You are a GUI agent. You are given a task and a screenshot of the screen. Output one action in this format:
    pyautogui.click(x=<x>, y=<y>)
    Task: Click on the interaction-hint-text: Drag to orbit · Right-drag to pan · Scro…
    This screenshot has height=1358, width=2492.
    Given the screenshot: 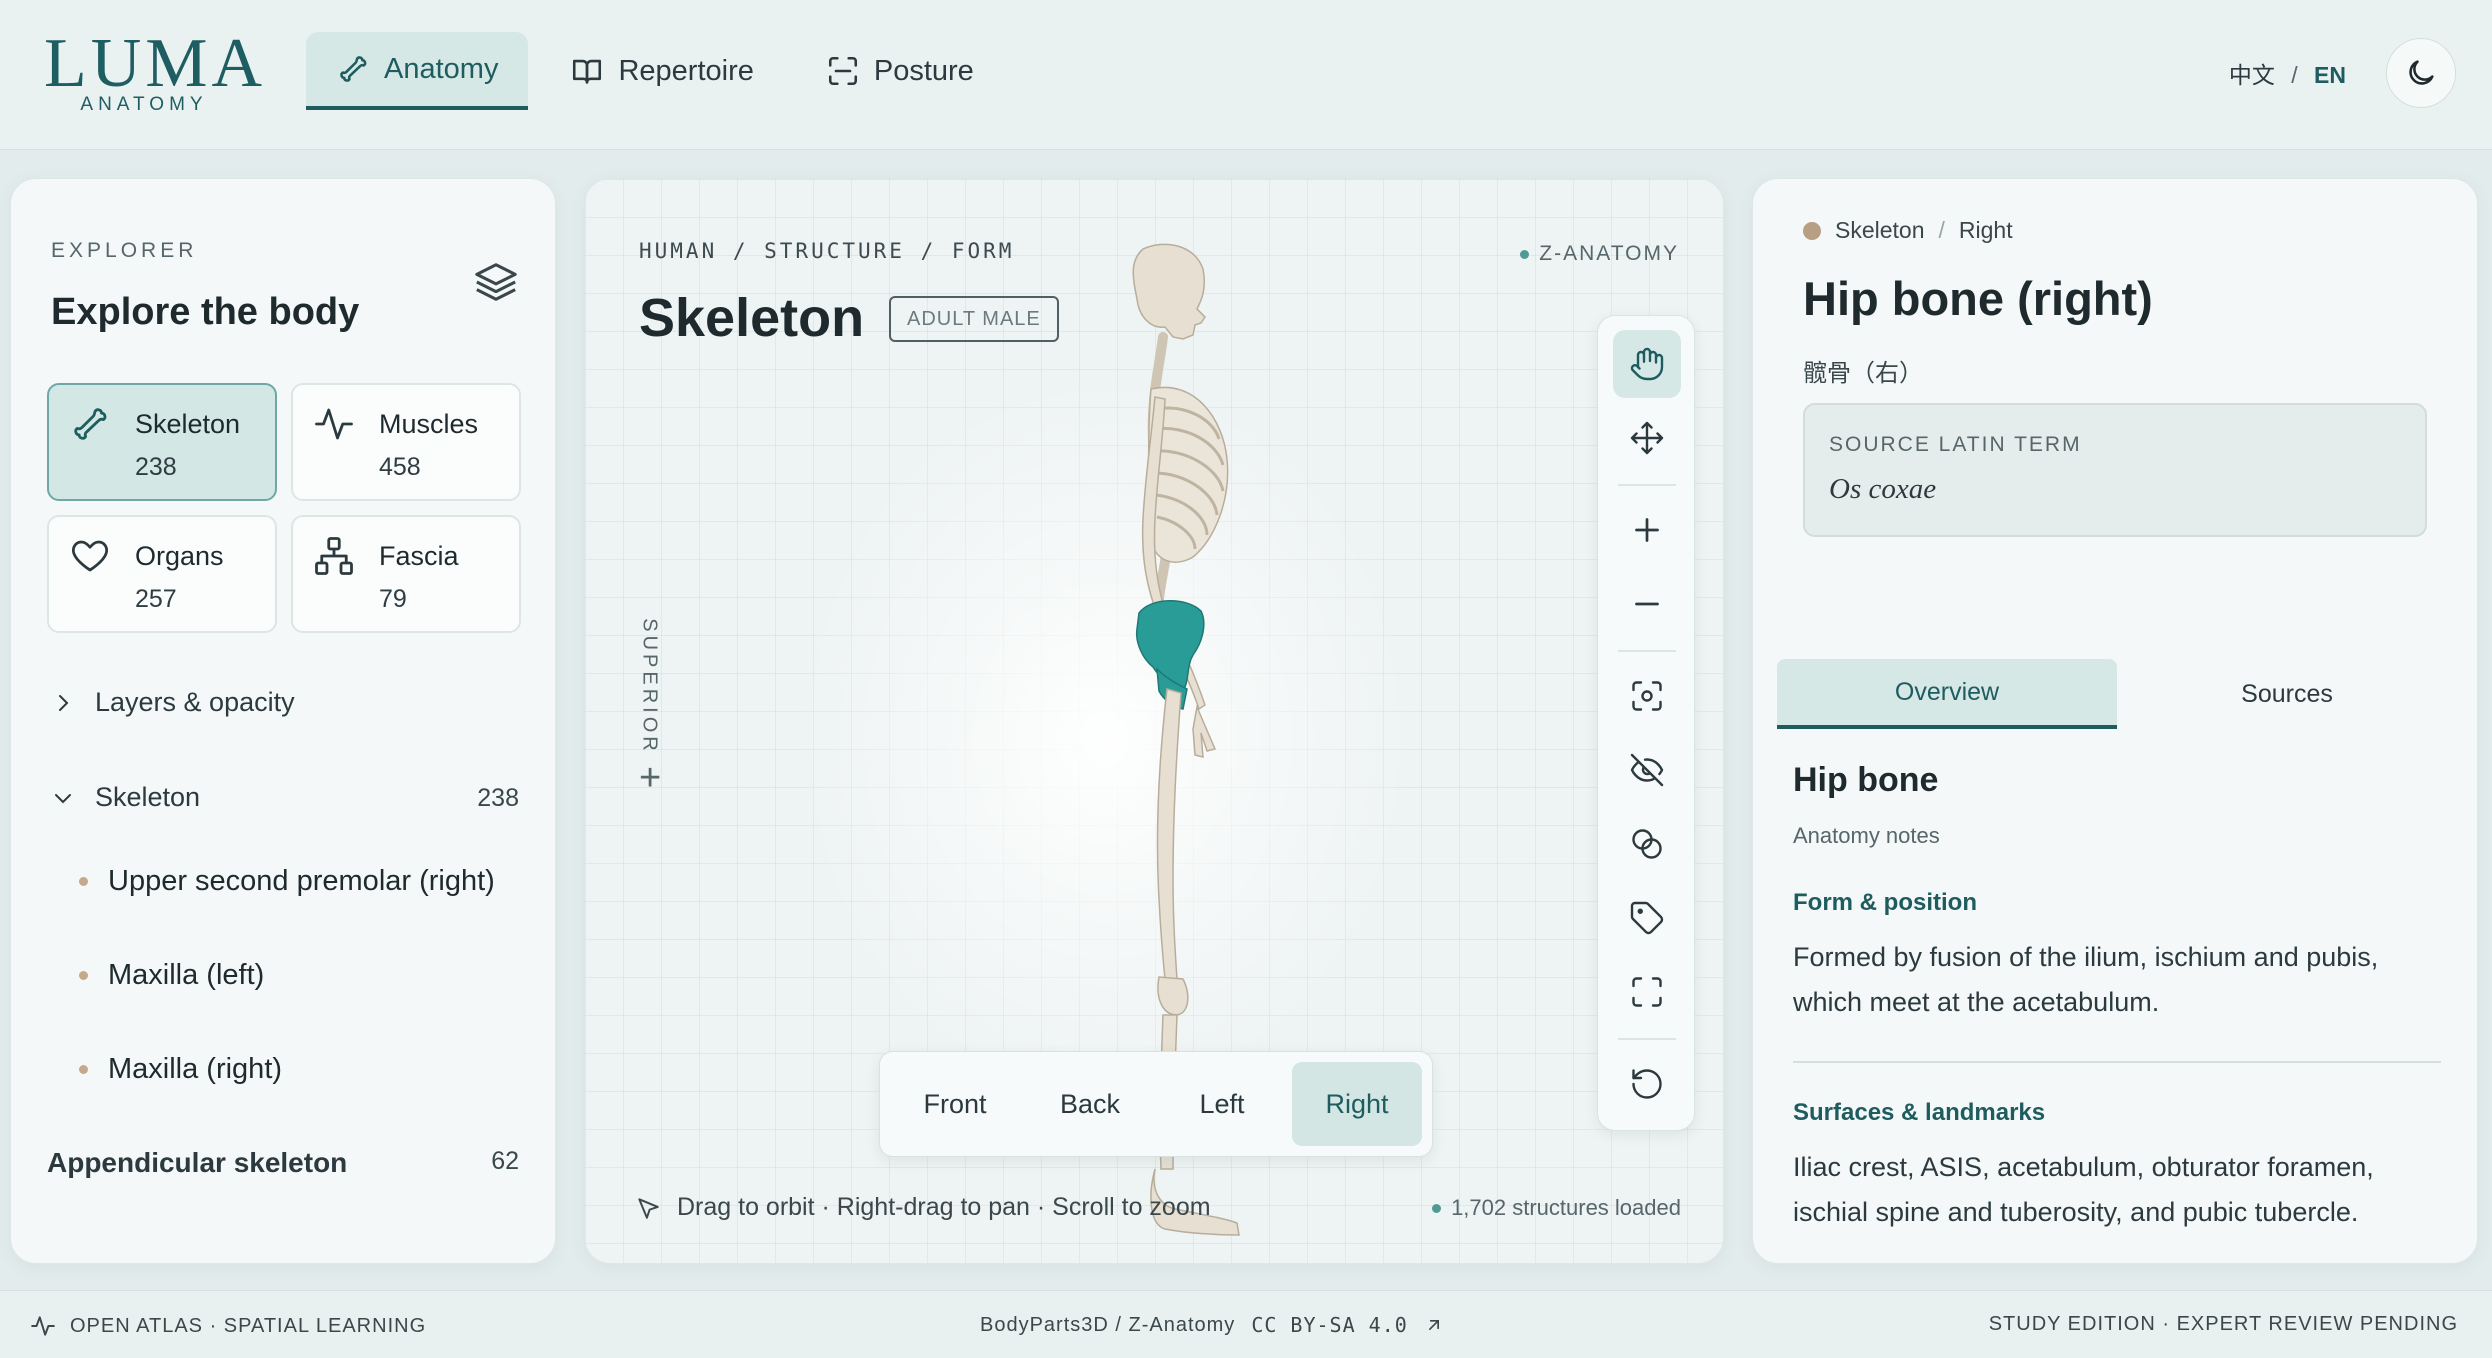 What is the action you would take?
    pyautogui.click(x=944, y=1207)
    